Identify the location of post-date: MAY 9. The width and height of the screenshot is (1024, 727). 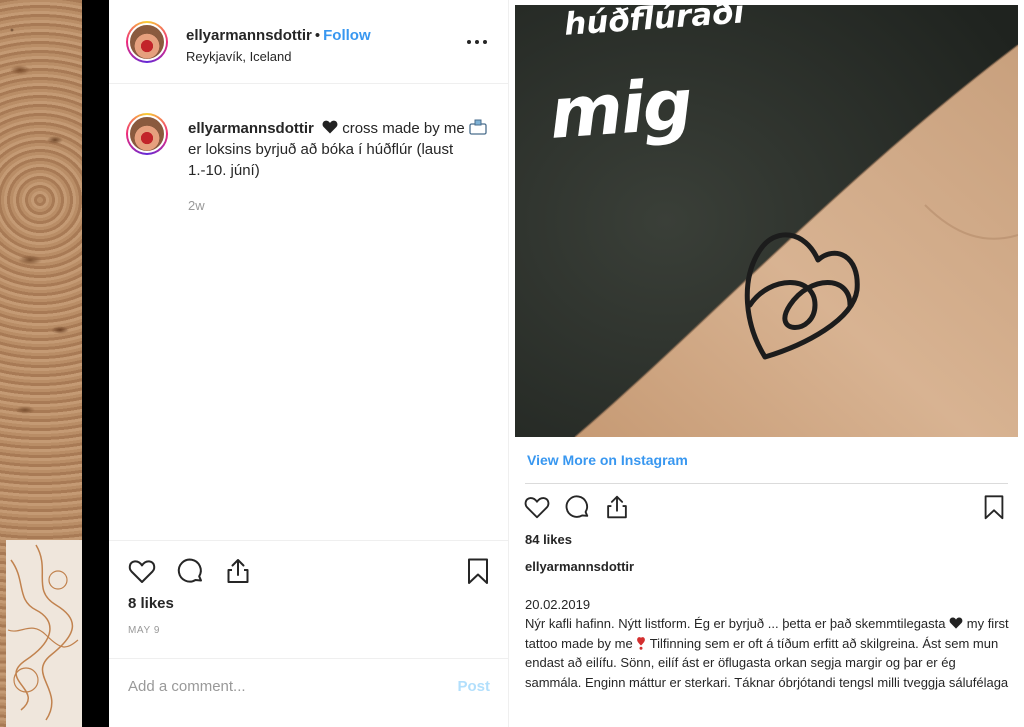
(144, 630).